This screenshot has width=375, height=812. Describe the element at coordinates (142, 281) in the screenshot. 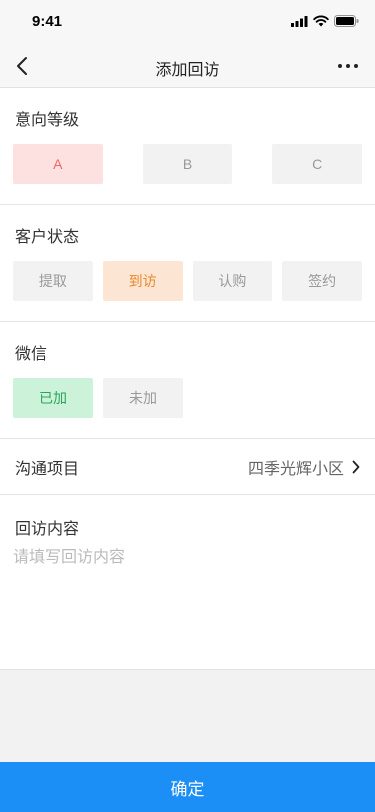

I see `status-option-visited: 到访` at that location.